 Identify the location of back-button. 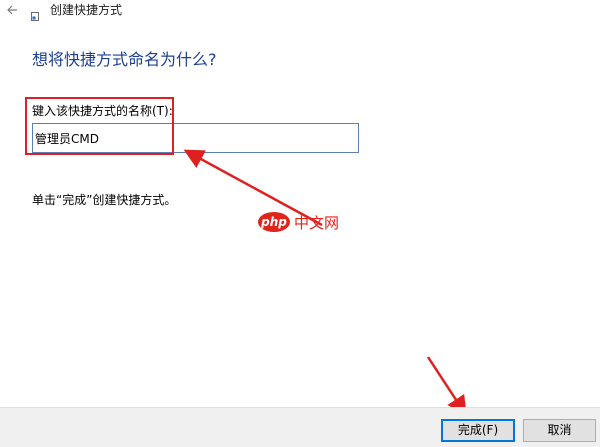
(13, 10).